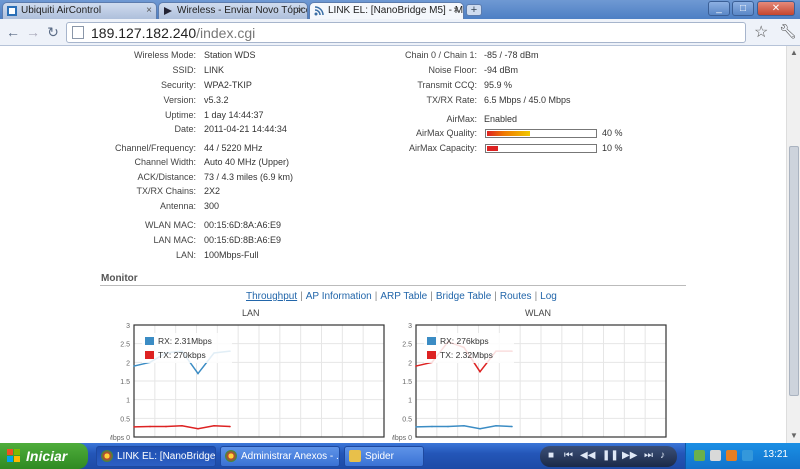 Image resolution: width=800 pixels, height=469 pixels. Describe the element at coordinates (662, 455) in the screenshot. I see `volume-icon: ♪` at that location.